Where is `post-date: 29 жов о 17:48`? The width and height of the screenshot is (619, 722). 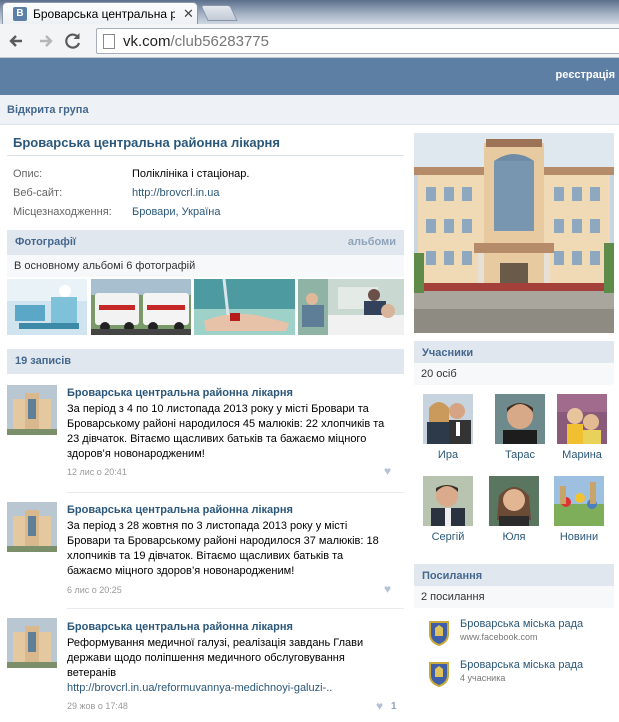 post-date: 29 жов о 17:48 is located at coordinates (97, 706).